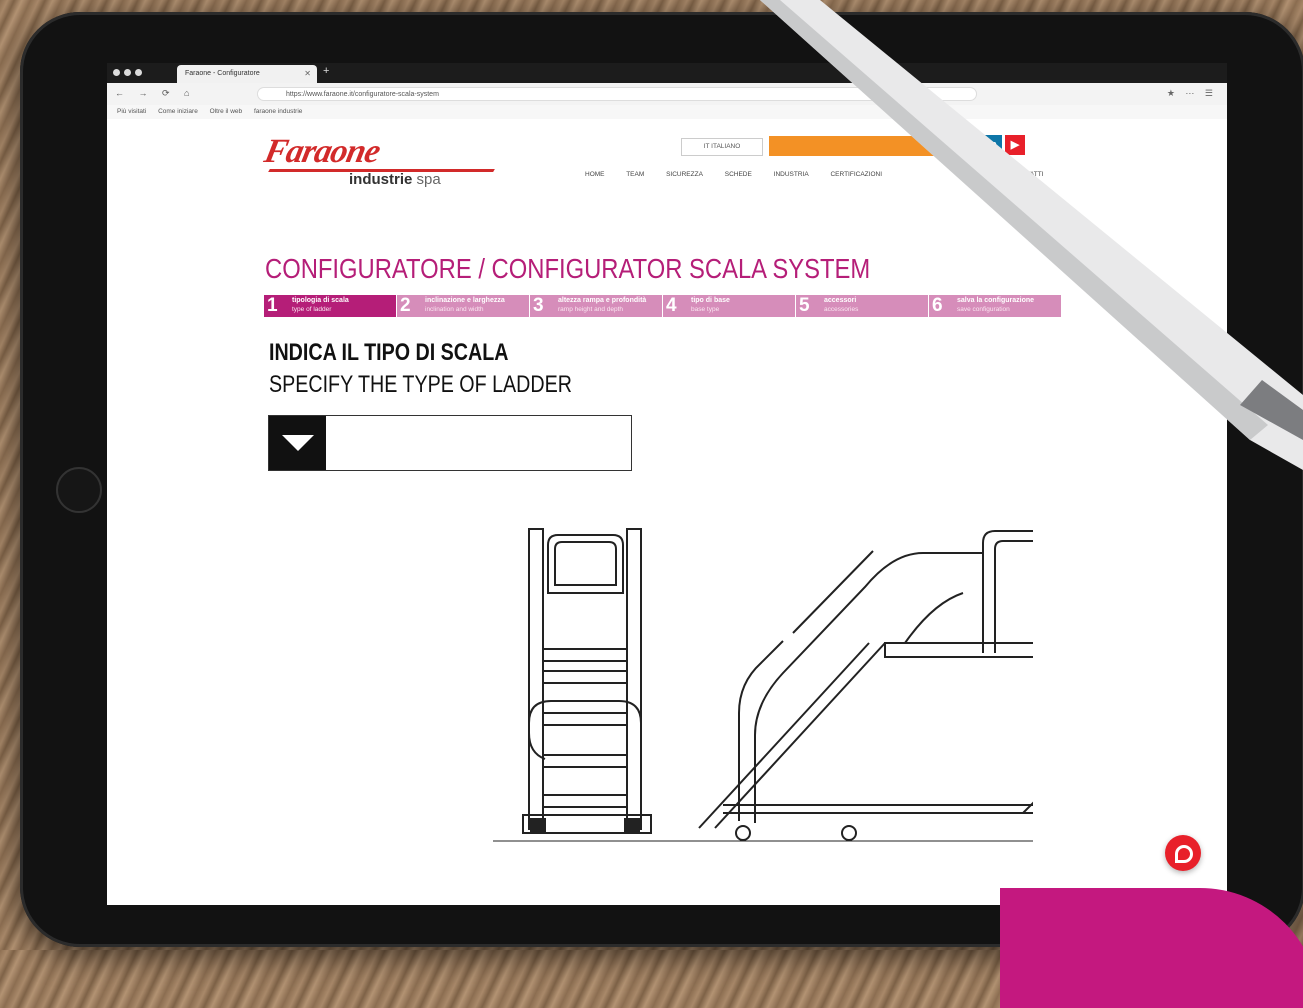  What do you see at coordinates (420, 384) in the screenshot?
I see `question-heading-en: SPECIFY THE TYPE OF LADDER` at bounding box center [420, 384].